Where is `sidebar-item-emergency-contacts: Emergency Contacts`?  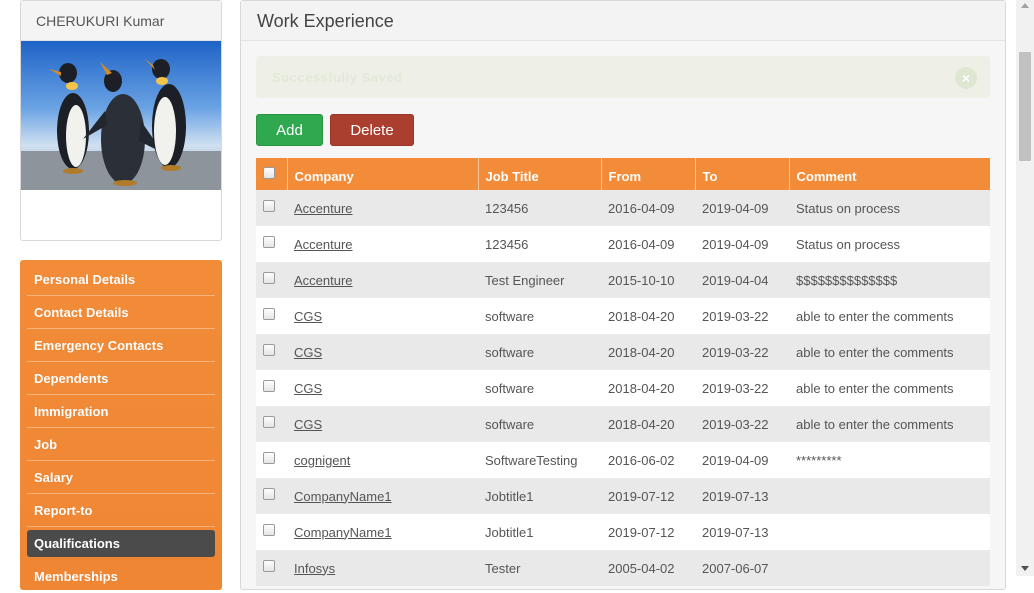 sidebar-item-emergency-contacts: Emergency Contacts is located at coordinates (121, 345).